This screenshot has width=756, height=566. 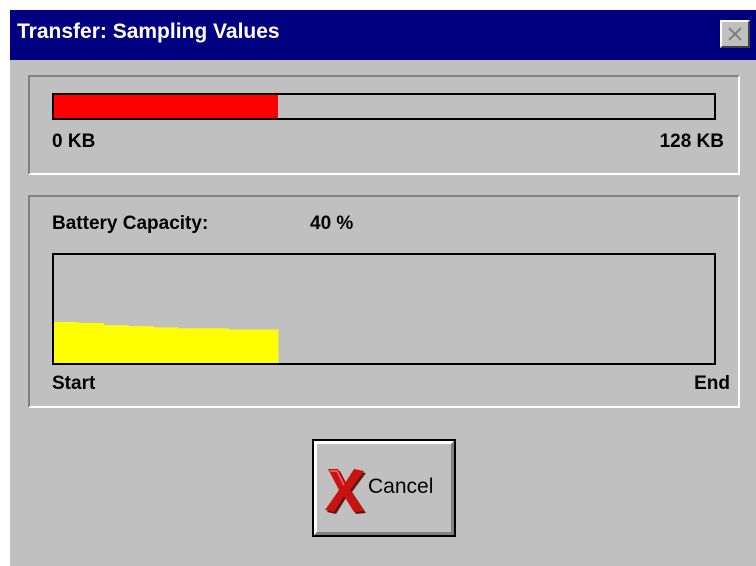 What do you see at coordinates (383, 35) in the screenshot?
I see `title-bar: Transfer: Sampling Values` at bounding box center [383, 35].